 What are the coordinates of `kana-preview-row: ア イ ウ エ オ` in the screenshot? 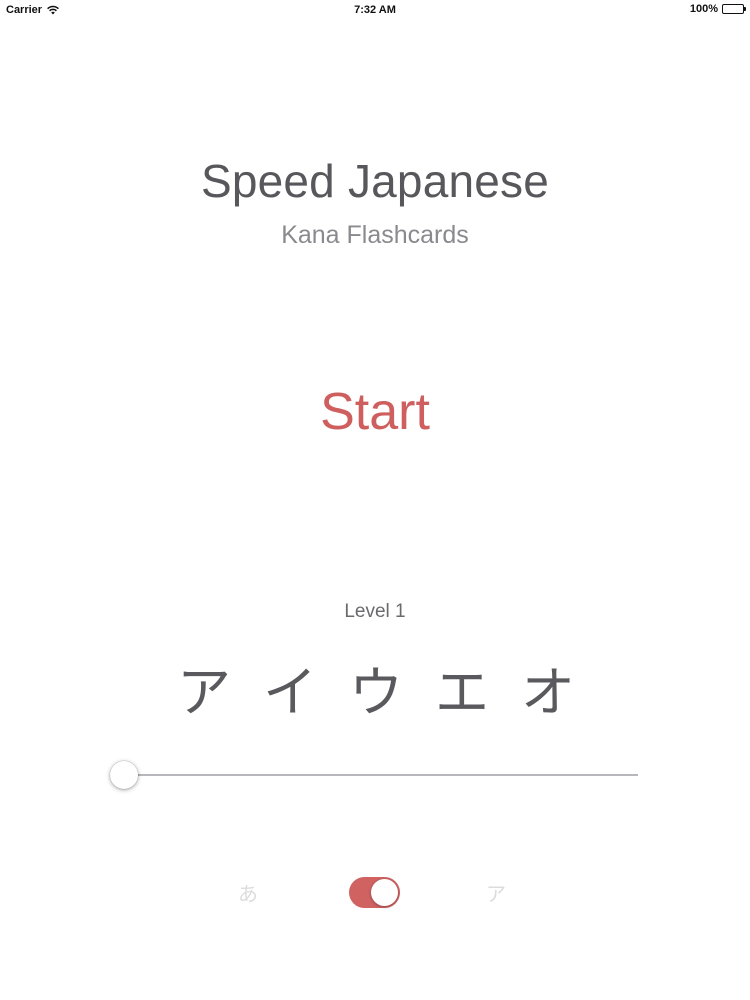 It's located at (375, 687).